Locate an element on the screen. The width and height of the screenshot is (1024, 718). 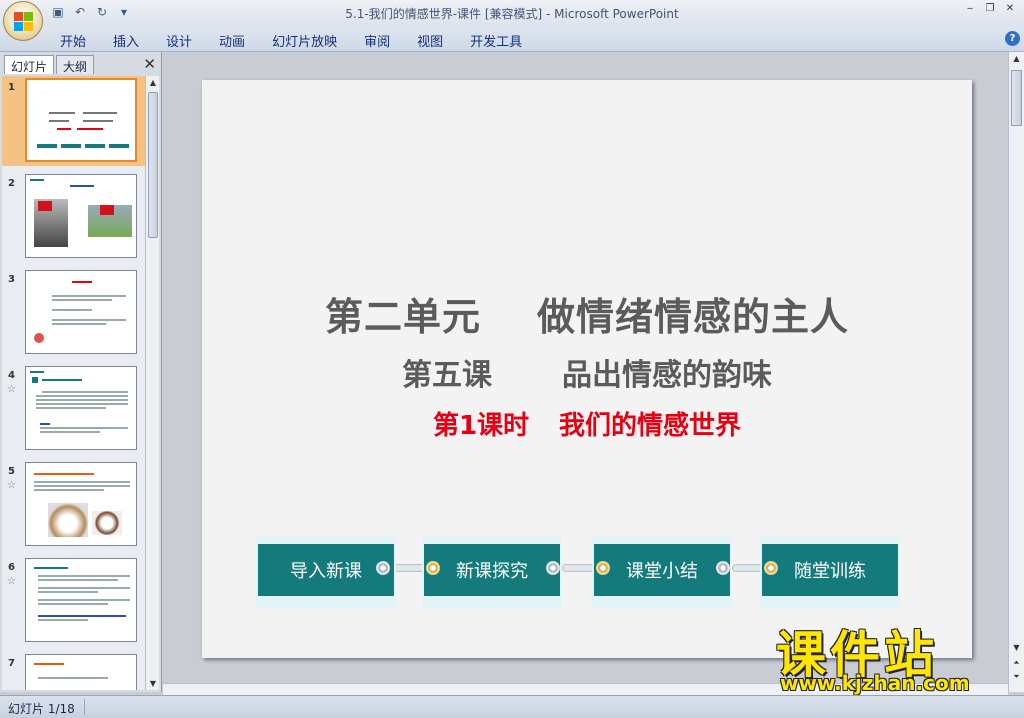
nav-button-explore: 新课探究 is located at coordinates (492, 572).